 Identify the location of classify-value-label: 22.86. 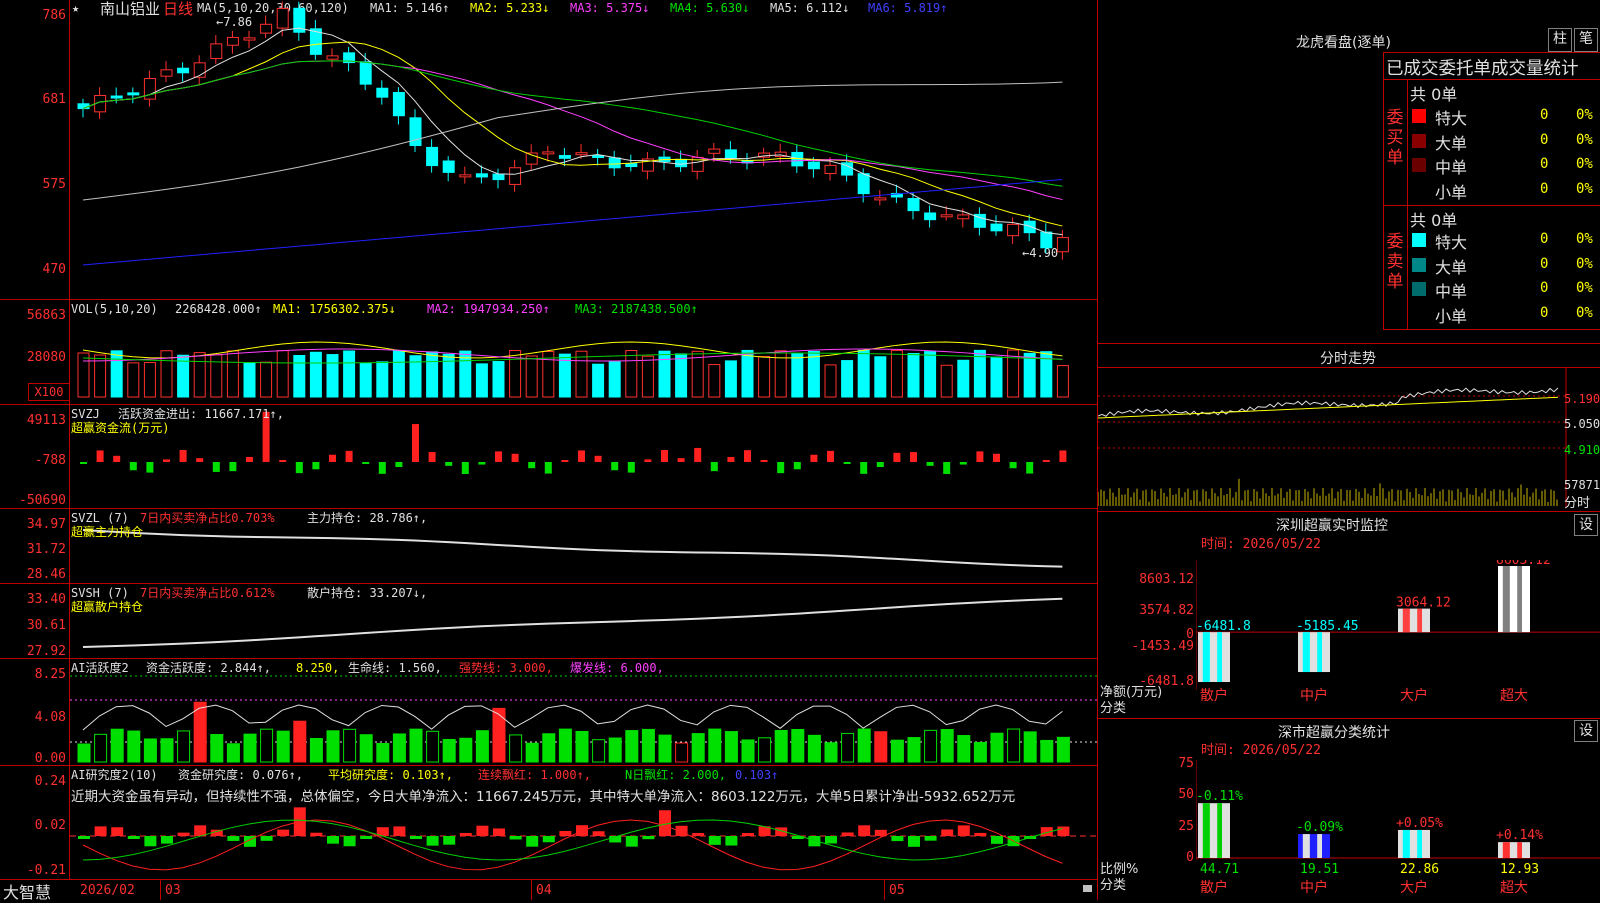
(1419, 869).